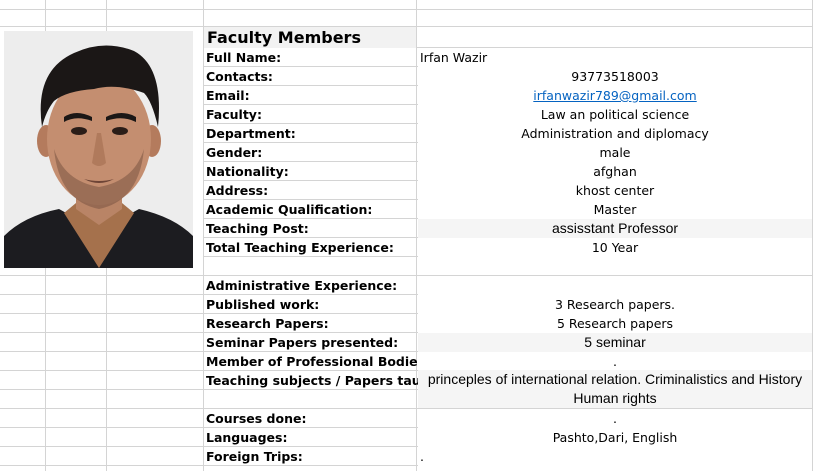 Image resolution: width=816 pixels, height=471 pixels. I want to click on faculty-value: Law an political science, so click(615, 114).